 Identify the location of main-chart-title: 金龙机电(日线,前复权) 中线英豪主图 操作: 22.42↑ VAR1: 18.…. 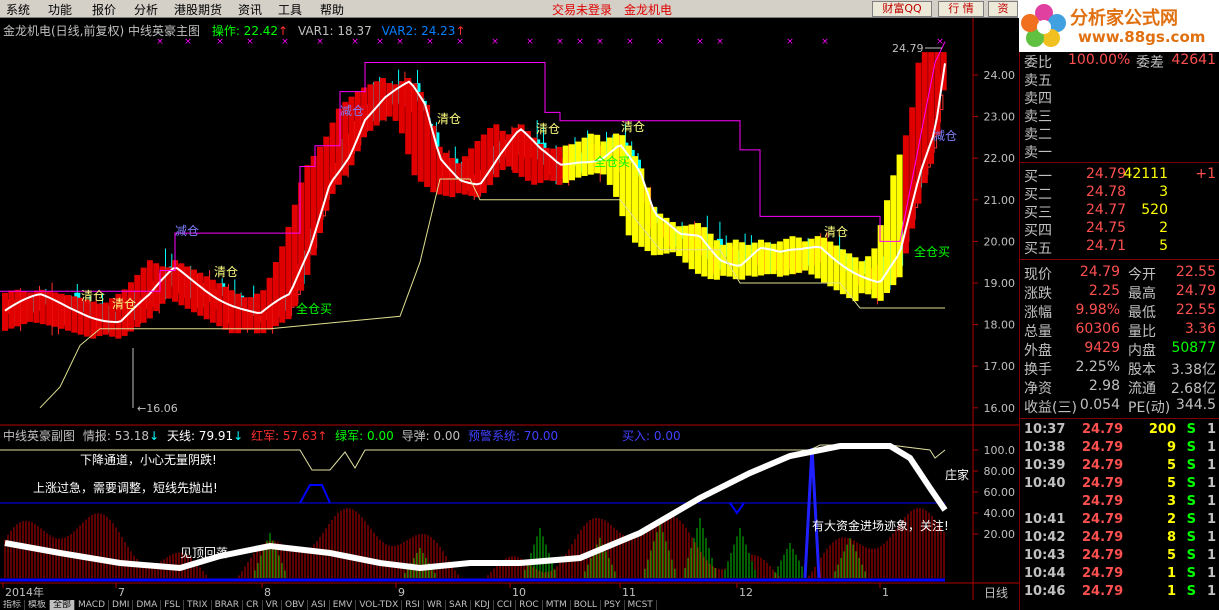
(234, 30).